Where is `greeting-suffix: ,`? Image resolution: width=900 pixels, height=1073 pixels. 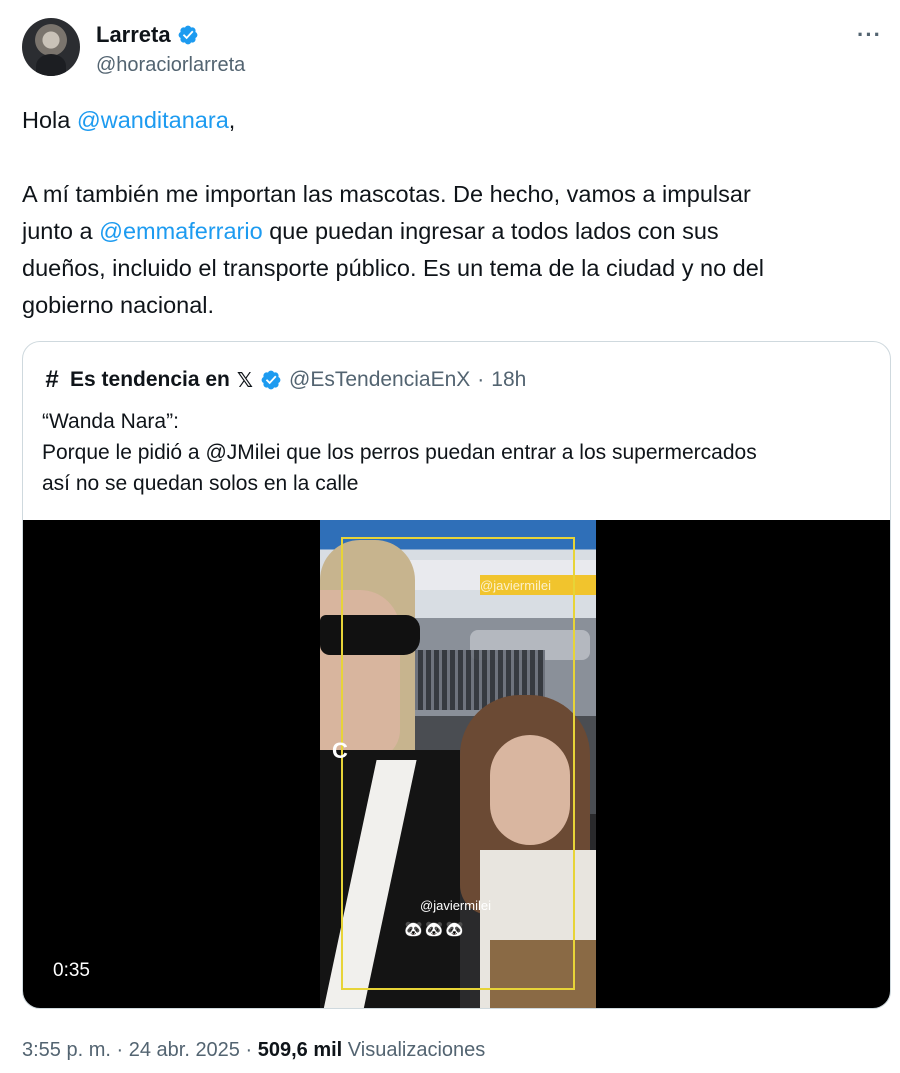
greeting-suffix: , is located at coordinates (232, 120).